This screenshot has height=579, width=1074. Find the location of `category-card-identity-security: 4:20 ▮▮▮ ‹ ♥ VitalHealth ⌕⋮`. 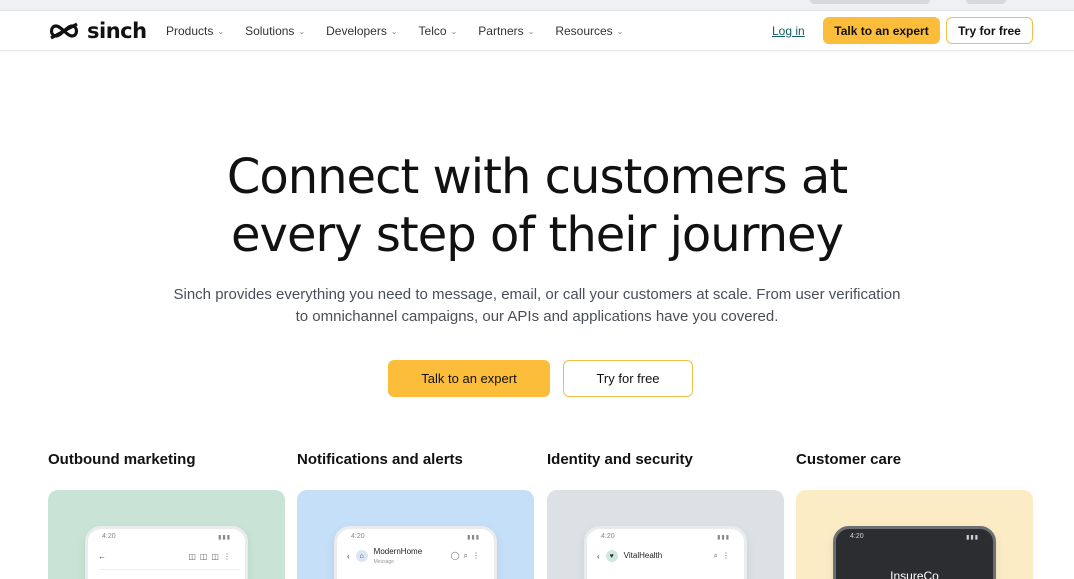

category-card-identity-security: 4:20 ▮▮▮ ‹ ♥ VitalHealth ⌕⋮ is located at coordinates (665, 534).